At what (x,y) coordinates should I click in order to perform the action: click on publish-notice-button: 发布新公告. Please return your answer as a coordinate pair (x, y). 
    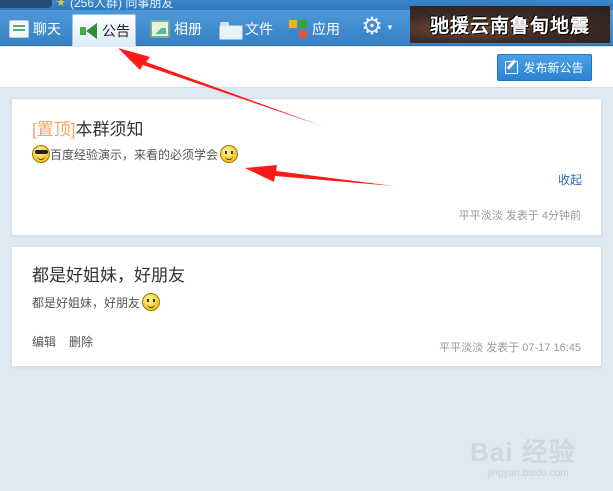
    Looking at the image, I should click on (544, 67).